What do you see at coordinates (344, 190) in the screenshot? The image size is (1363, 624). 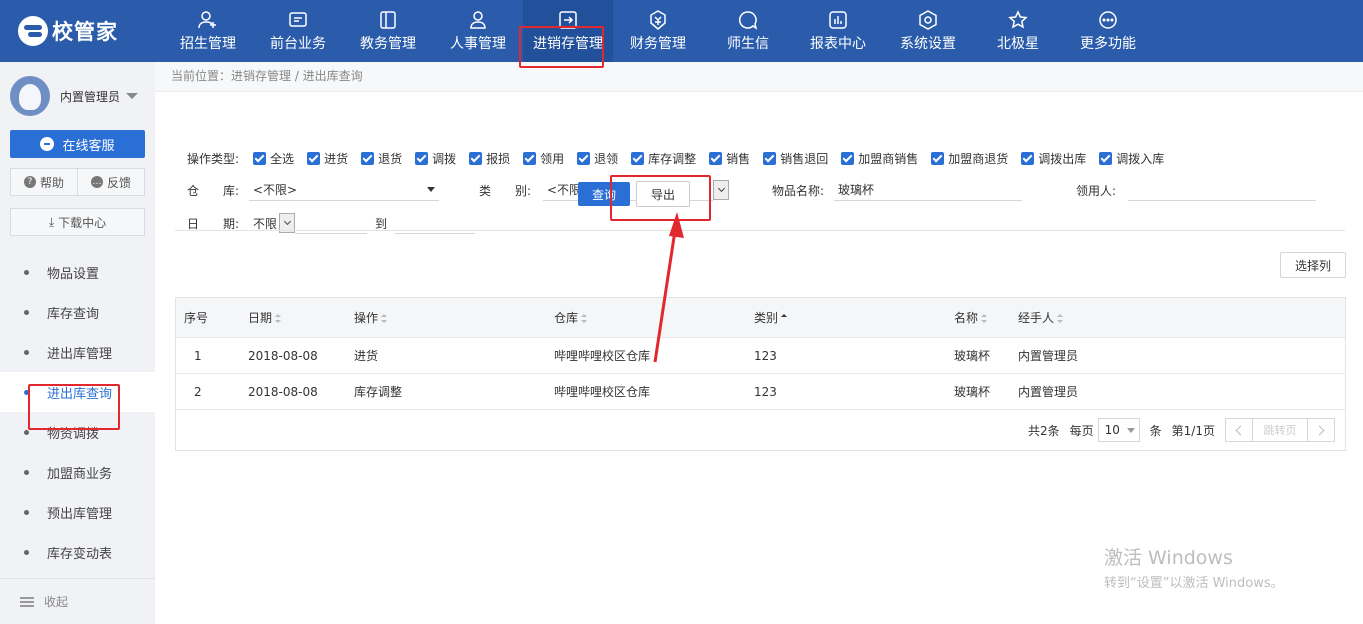 I see `warehouse-select: <不限>` at bounding box center [344, 190].